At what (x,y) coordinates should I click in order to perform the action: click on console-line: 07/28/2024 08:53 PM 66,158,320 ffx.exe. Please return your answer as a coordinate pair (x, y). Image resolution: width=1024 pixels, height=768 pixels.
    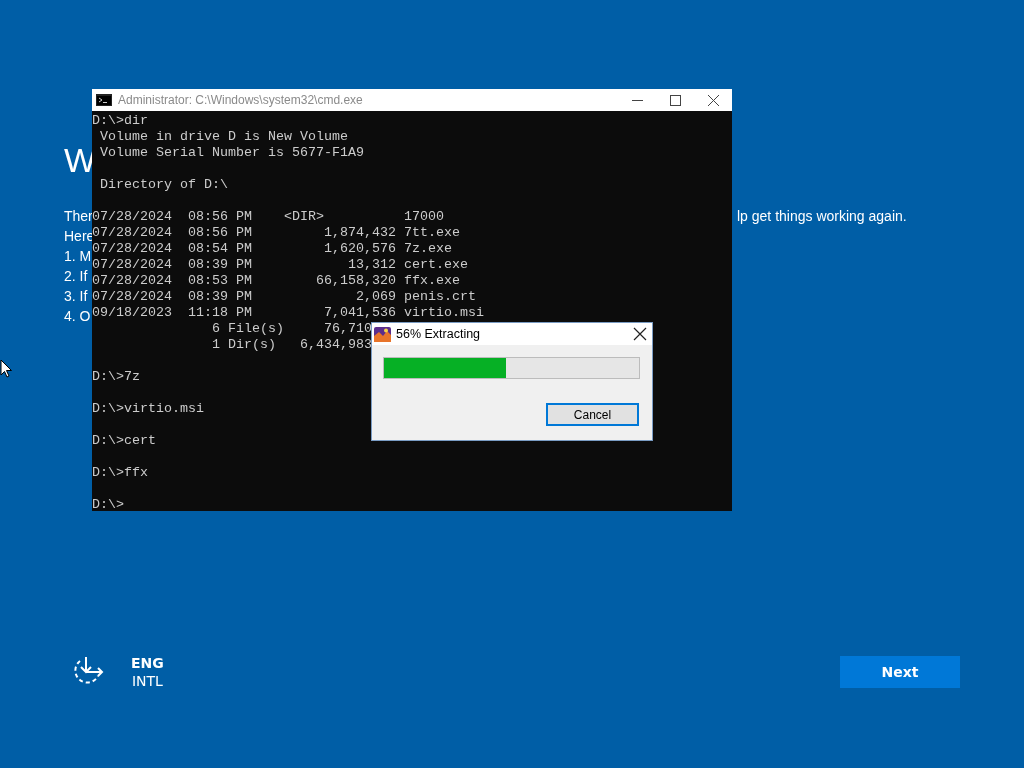
    Looking at the image, I should click on (276, 281).